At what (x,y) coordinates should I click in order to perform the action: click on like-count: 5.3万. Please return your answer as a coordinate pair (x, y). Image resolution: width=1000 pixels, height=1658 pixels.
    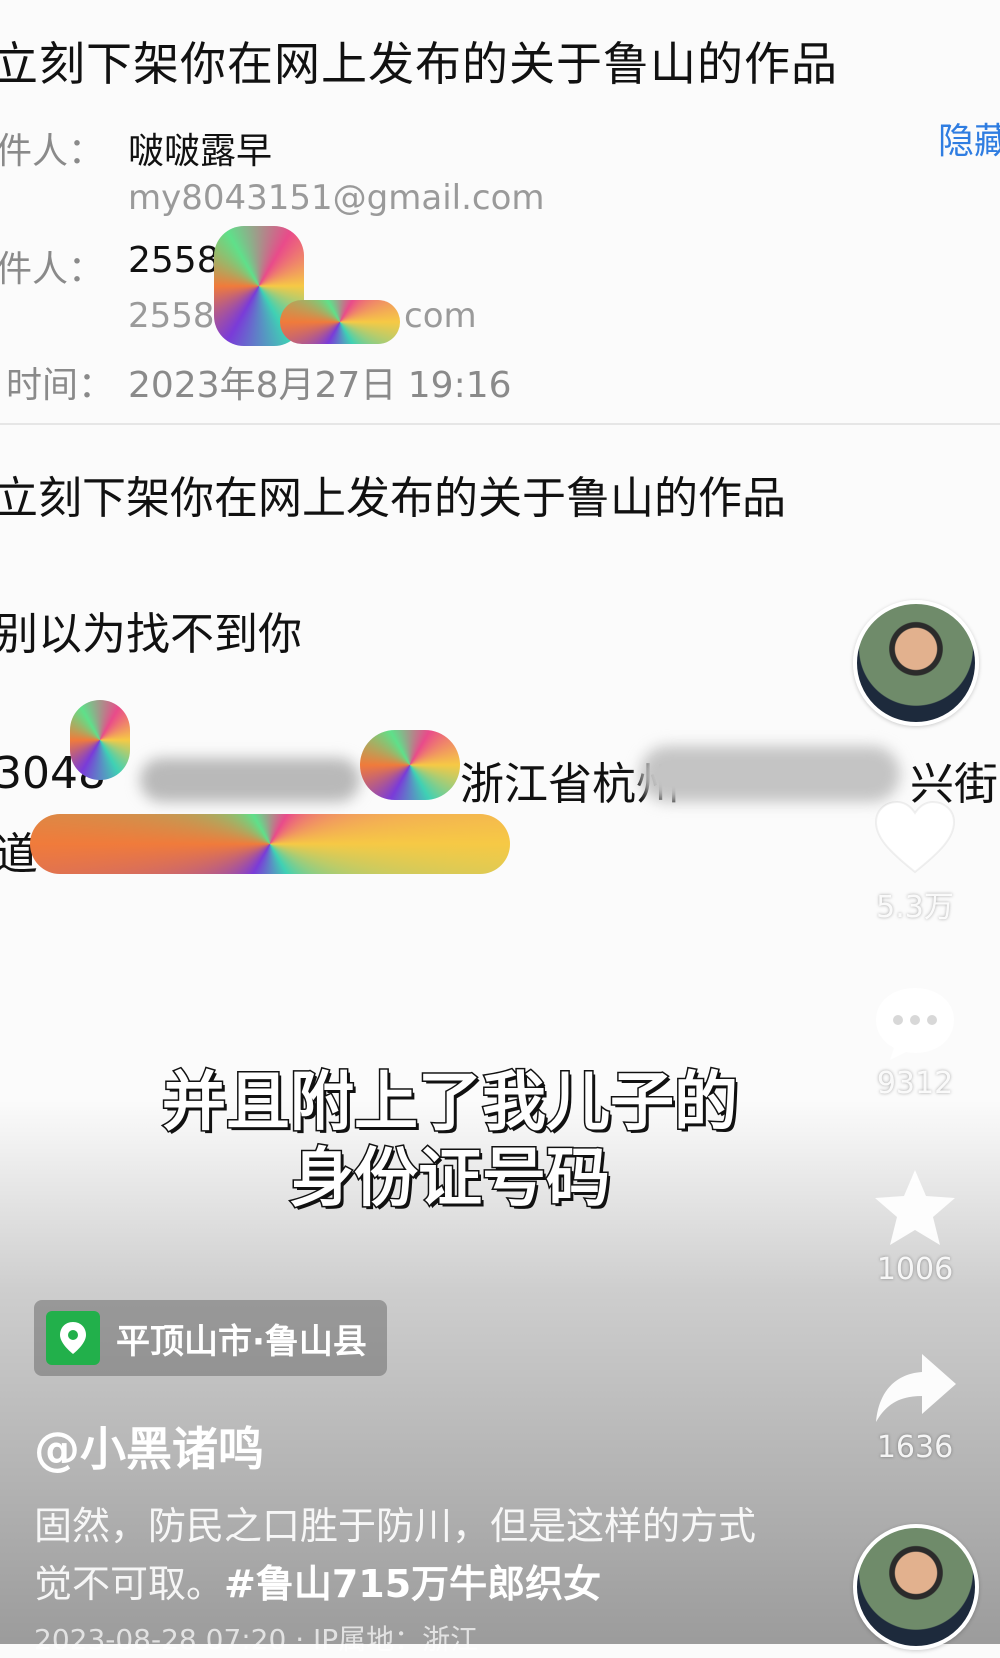
    Looking at the image, I should click on (915, 907).